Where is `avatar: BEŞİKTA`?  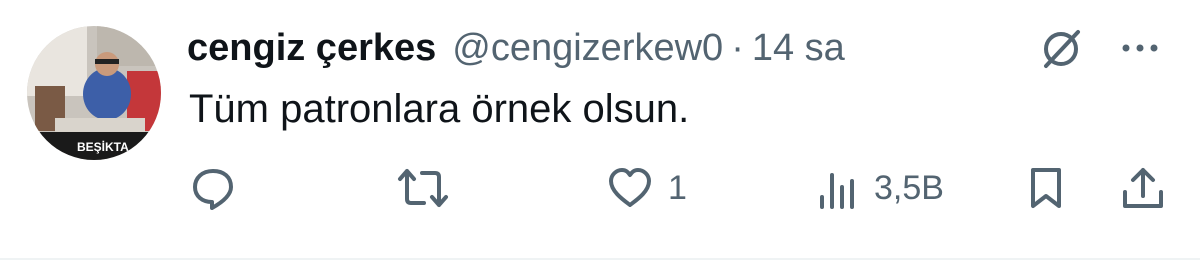
avatar: BEŞİKTA is located at coordinates (94, 93).